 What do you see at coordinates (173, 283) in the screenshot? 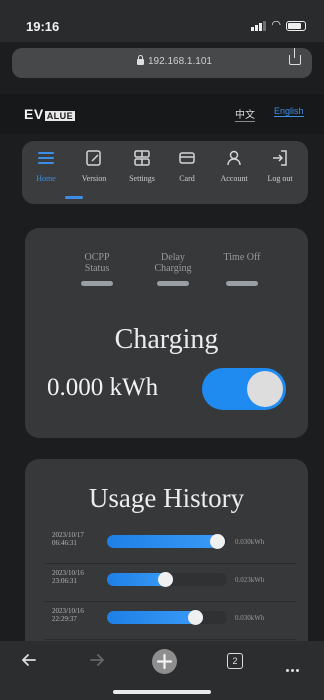
I see `delay-charging-indicator` at bounding box center [173, 283].